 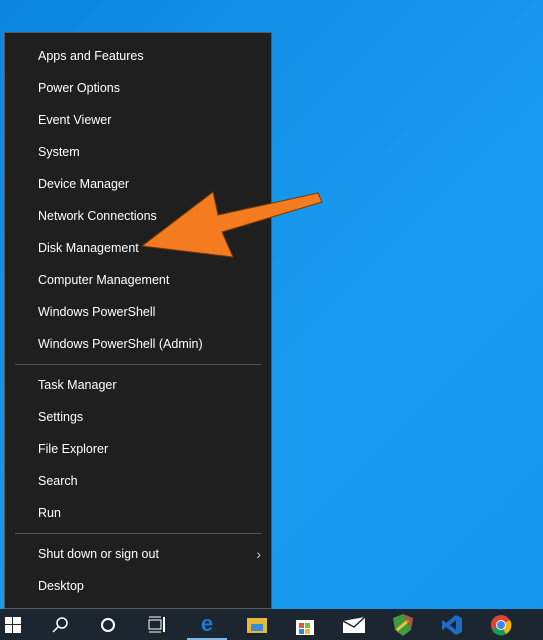 I want to click on menu-item-label: Windows PowerShell (Admin), so click(x=120, y=344).